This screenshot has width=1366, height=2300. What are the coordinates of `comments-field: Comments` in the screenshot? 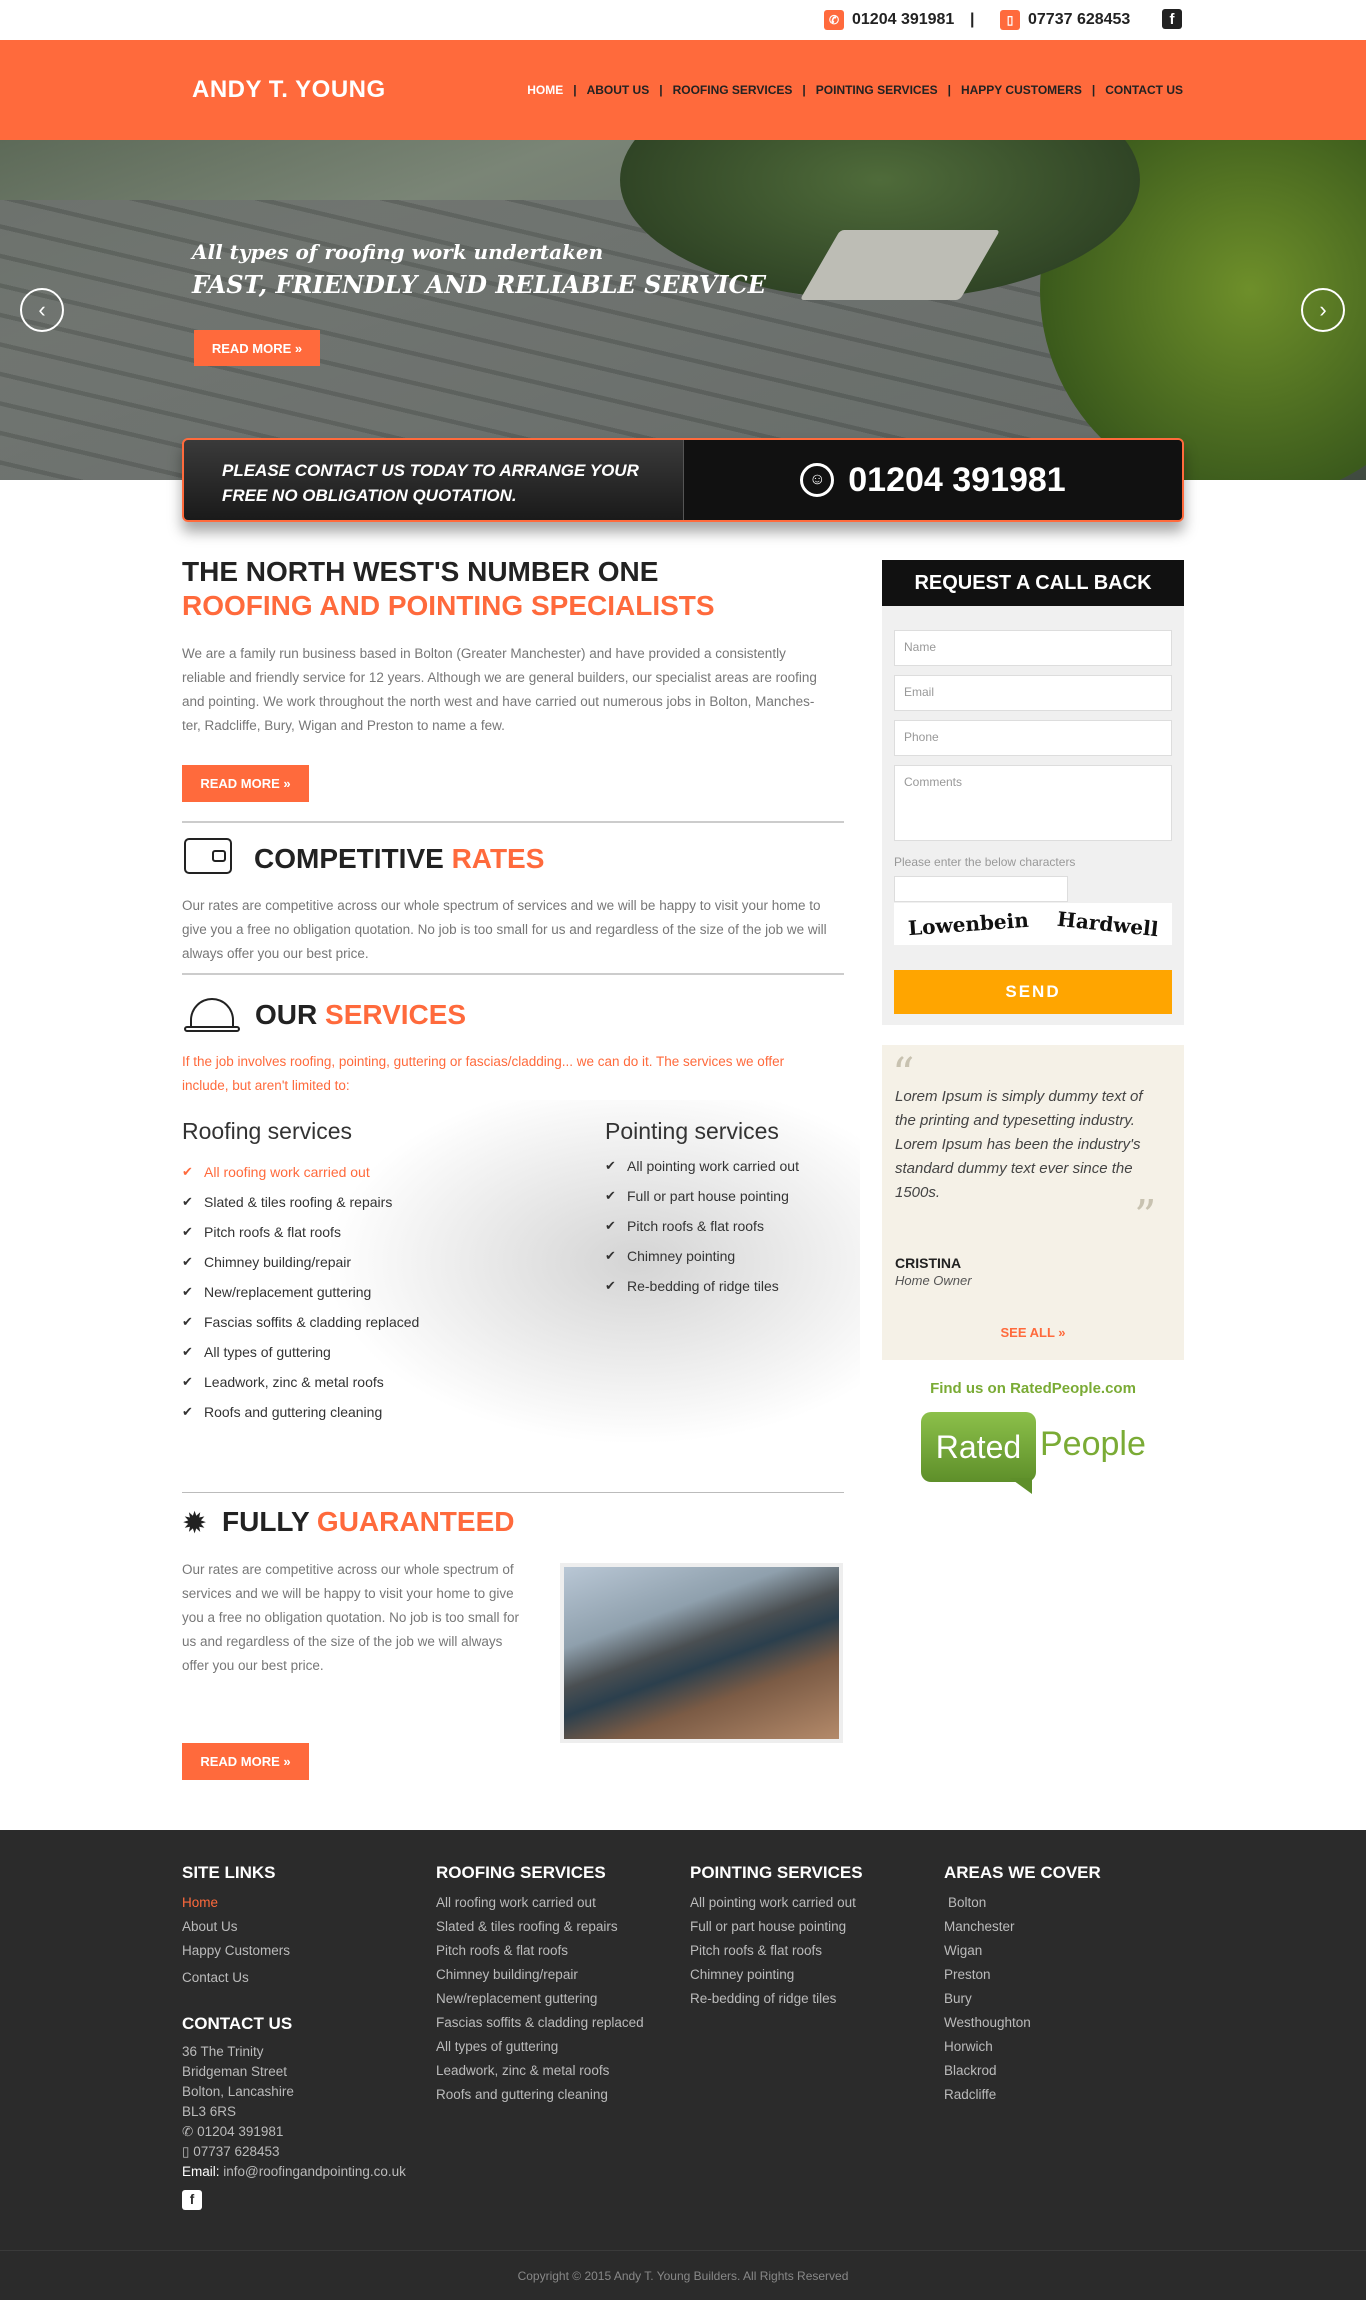 It's located at (1033, 803).